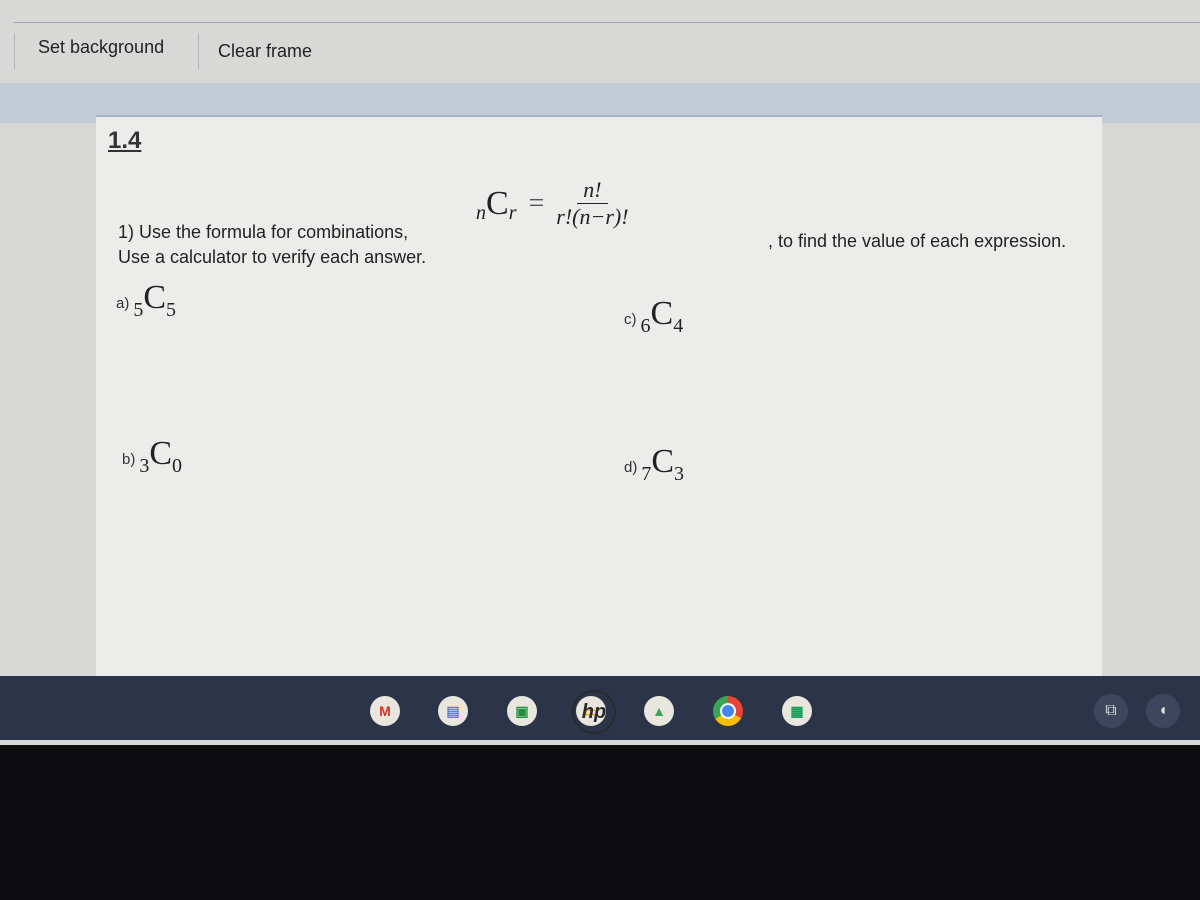 Image resolution: width=1200 pixels, height=900 pixels. I want to click on formula-n: n, so click(481, 213).